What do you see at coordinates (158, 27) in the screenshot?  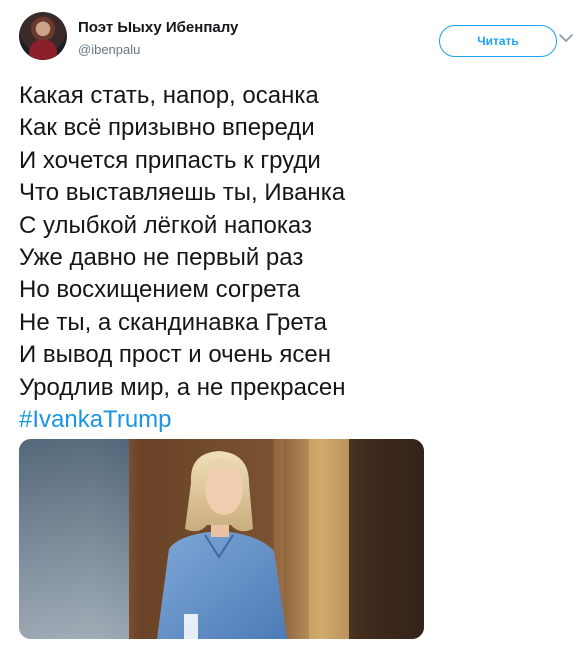 I see `user-display-name: Поэт Ыыху Ибенпалу` at bounding box center [158, 27].